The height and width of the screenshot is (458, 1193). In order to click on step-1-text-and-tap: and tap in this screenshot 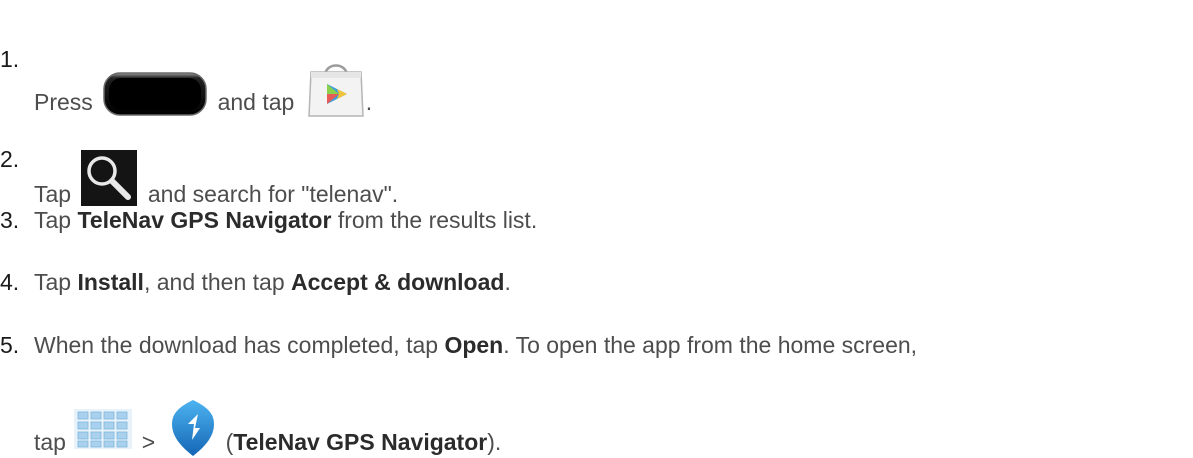, I will do `click(256, 102)`.